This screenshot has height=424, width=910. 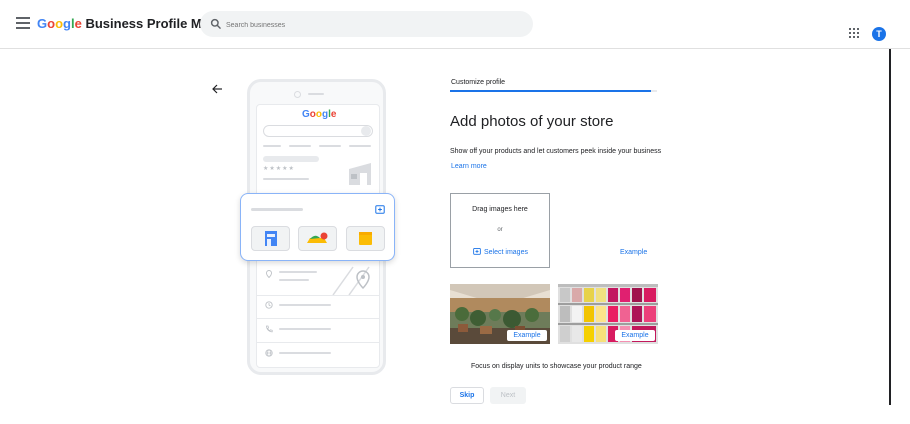 I want to click on dropzone-title: Drag images here, so click(x=500, y=209).